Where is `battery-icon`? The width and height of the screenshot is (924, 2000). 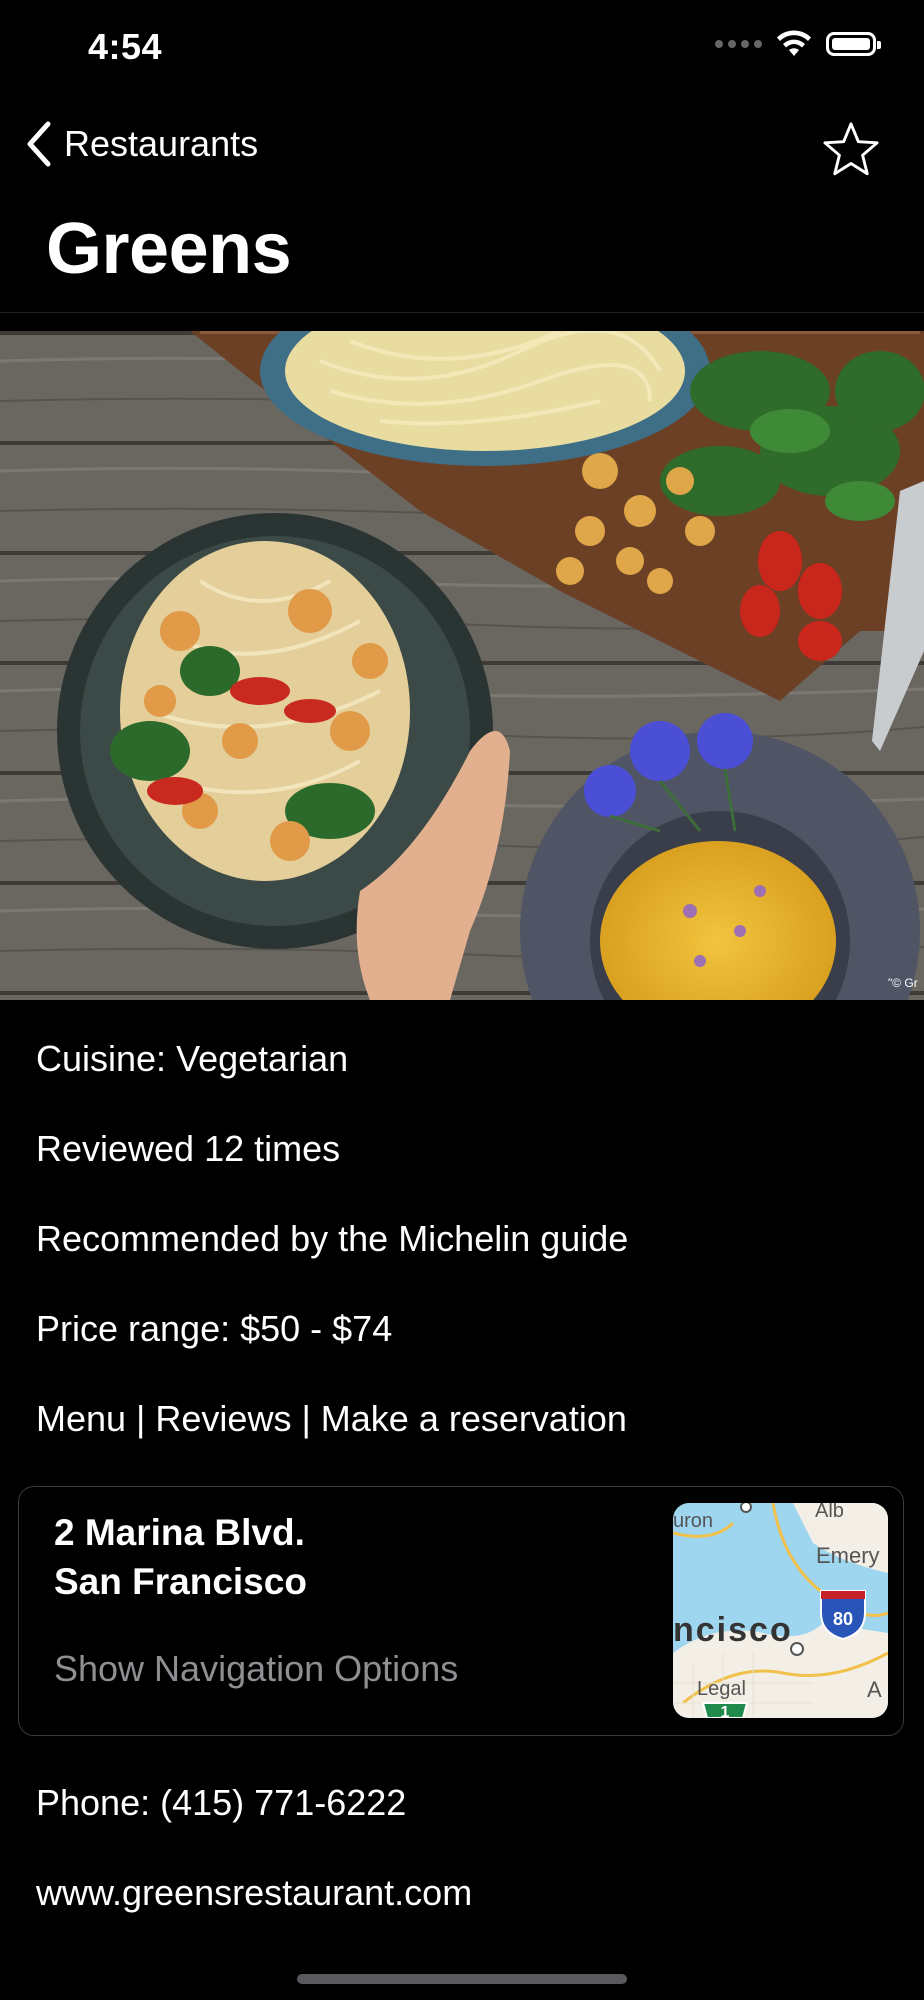
battery-icon is located at coordinates (853, 44).